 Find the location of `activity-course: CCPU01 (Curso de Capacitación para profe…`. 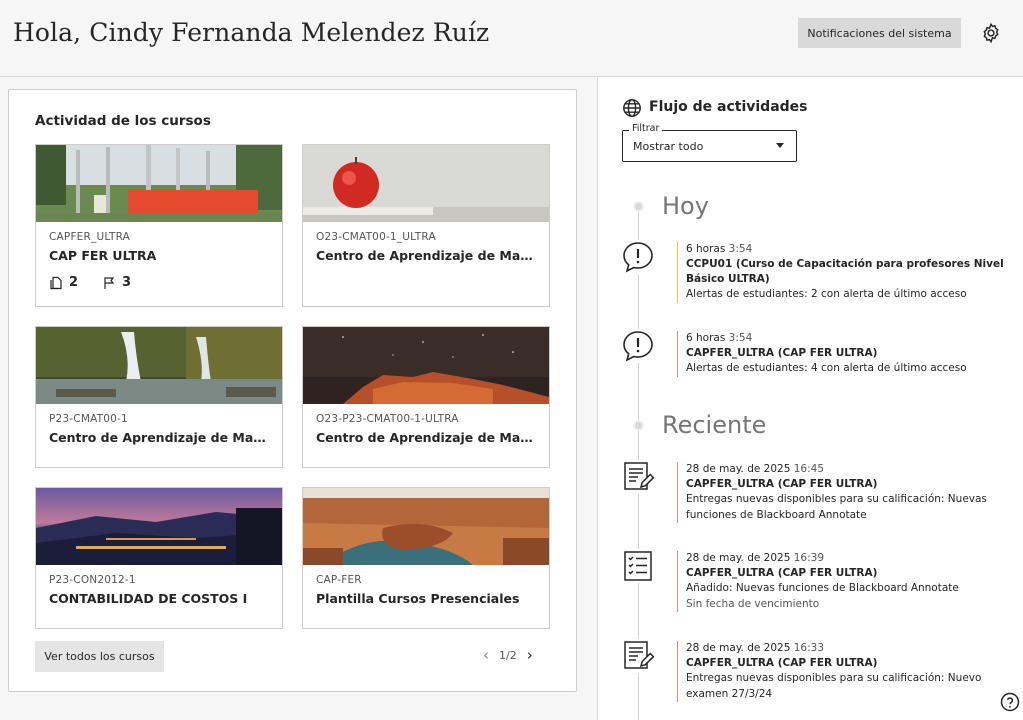

activity-course: CCPU01 (Curso de Capacitación para profe… is located at coordinates (846, 272).